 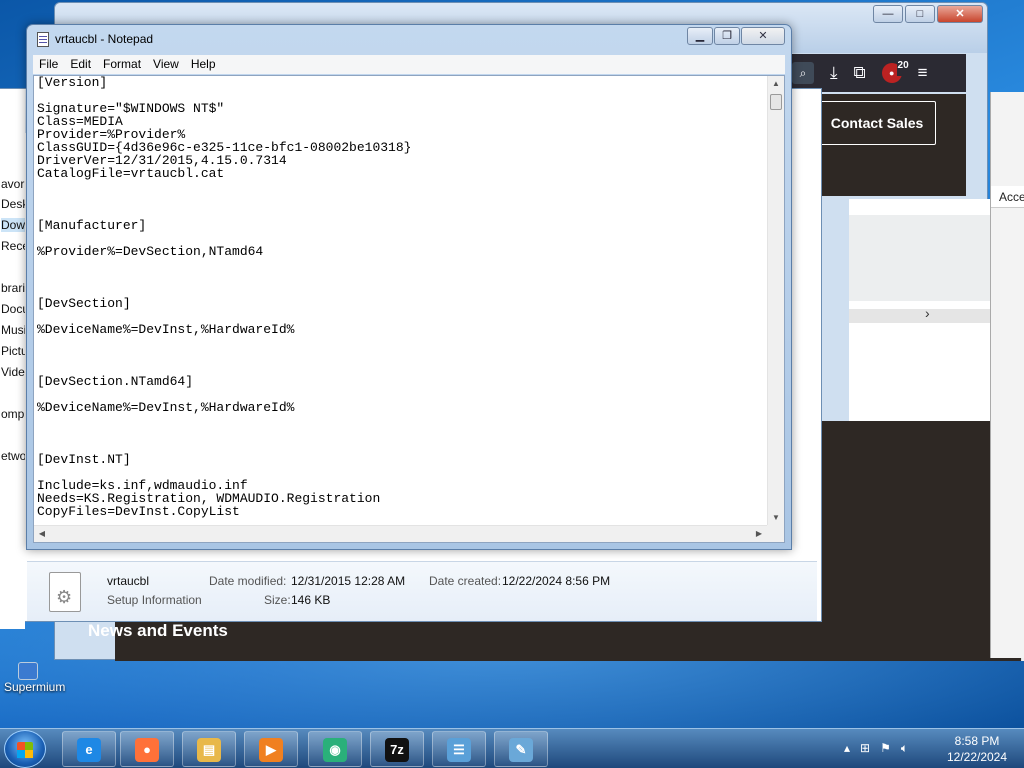 I want to click on text-line: %Provider%=DevSection,NTamd64, so click(x=150, y=251).